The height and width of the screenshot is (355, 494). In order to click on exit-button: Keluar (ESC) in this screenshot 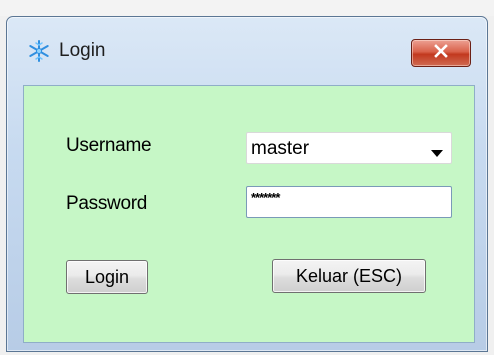, I will do `click(349, 276)`.